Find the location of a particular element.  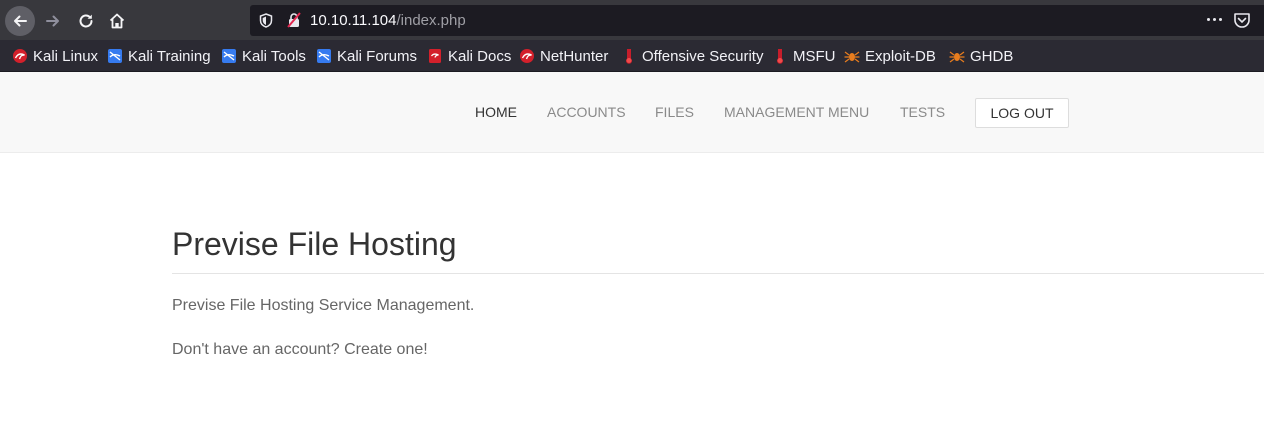

insecure-lock-icon is located at coordinates (294, 20).